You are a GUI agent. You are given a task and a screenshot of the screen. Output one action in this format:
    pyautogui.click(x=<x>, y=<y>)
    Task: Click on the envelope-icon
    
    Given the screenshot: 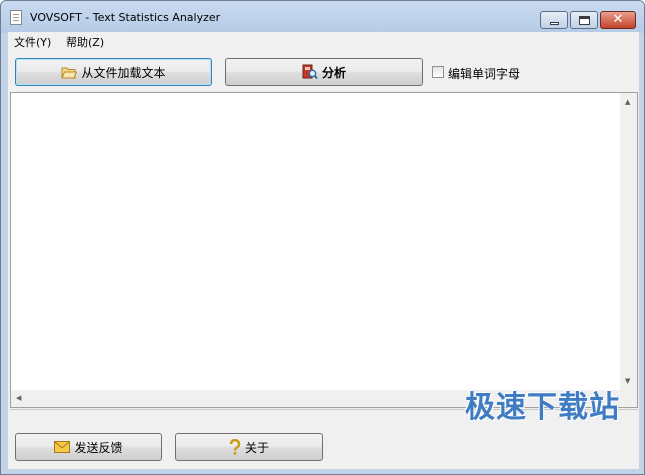 What is the action you would take?
    pyautogui.click(x=62, y=447)
    